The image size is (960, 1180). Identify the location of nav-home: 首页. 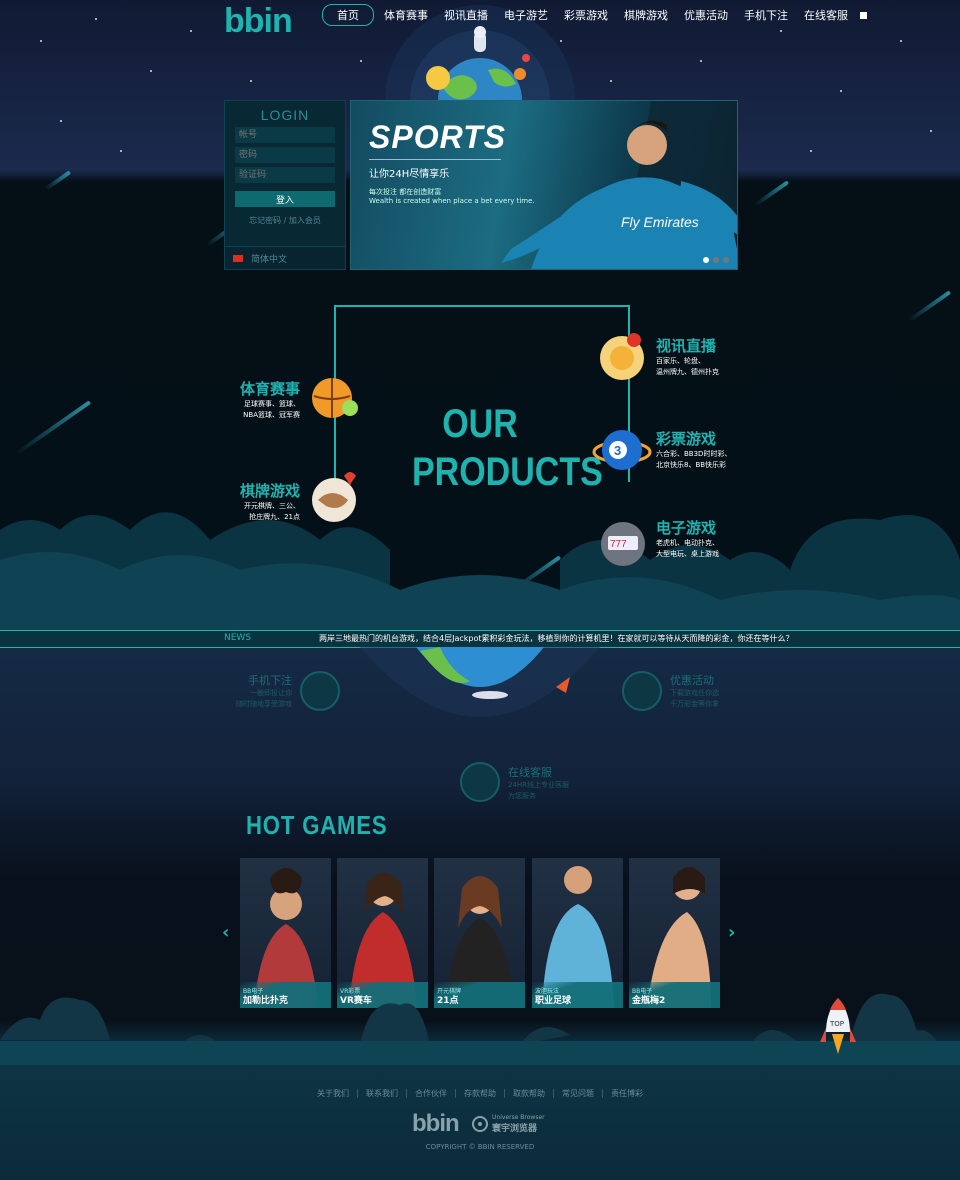
(348, 15).